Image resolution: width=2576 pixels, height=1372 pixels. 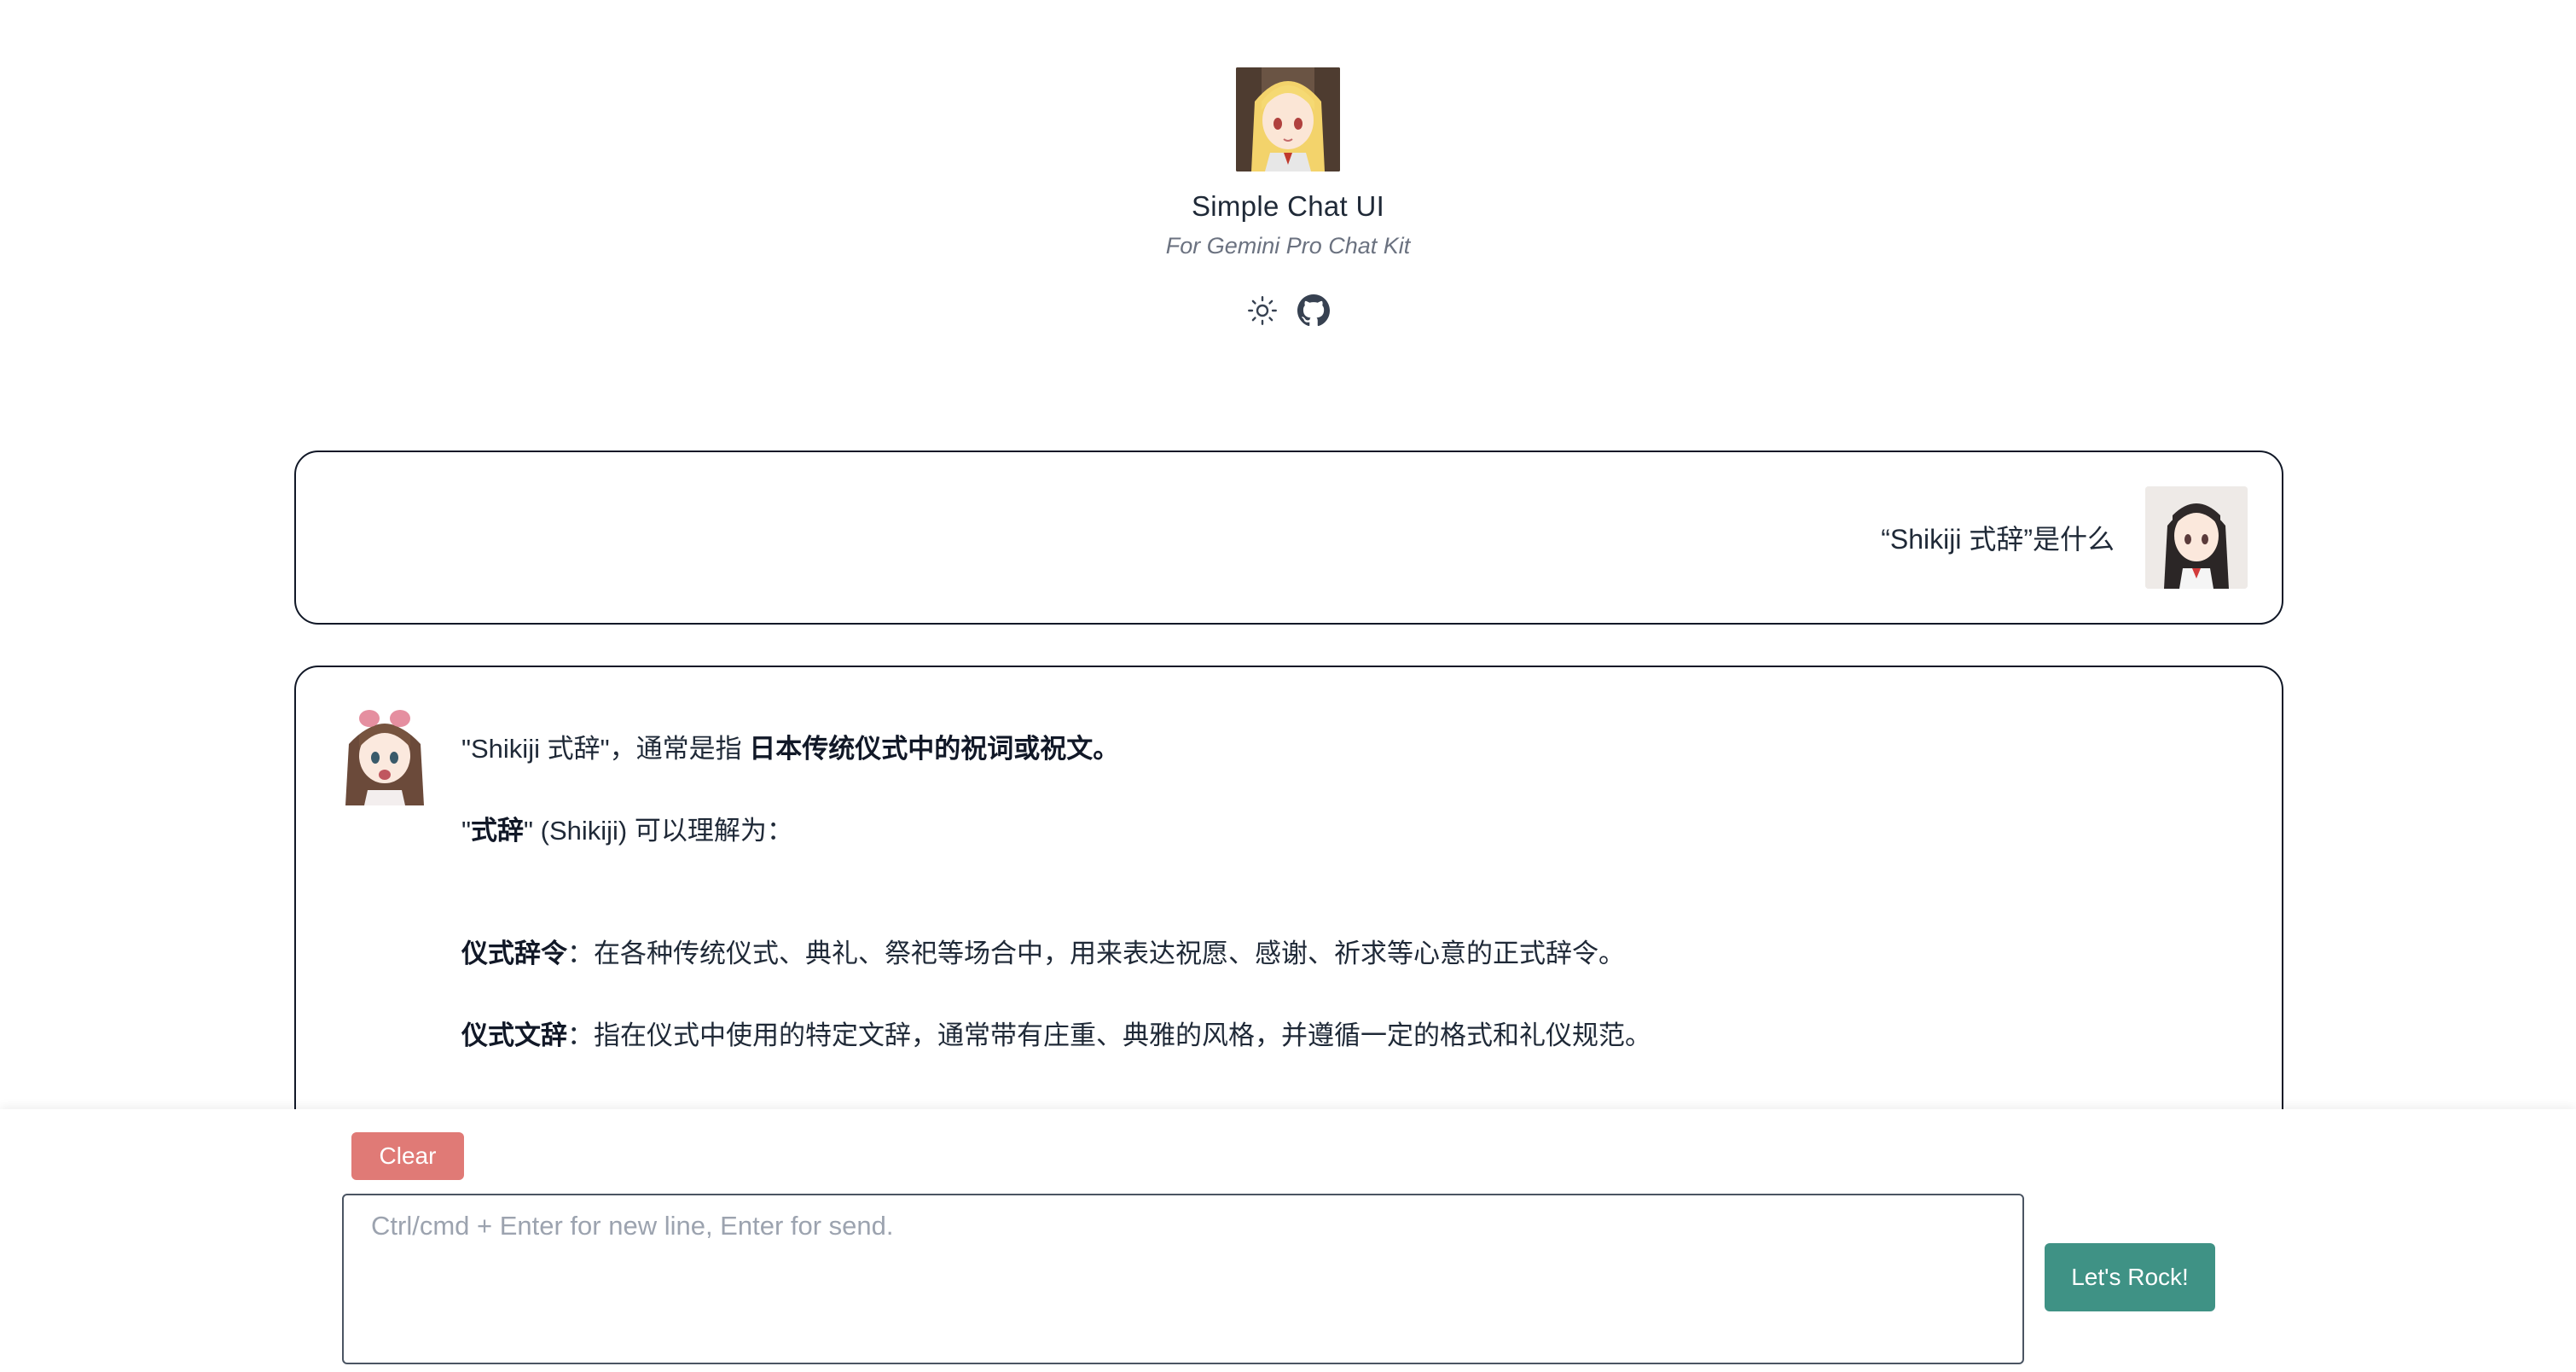 I want to click on clear-button: Clear, so click(x=407, y=1156).